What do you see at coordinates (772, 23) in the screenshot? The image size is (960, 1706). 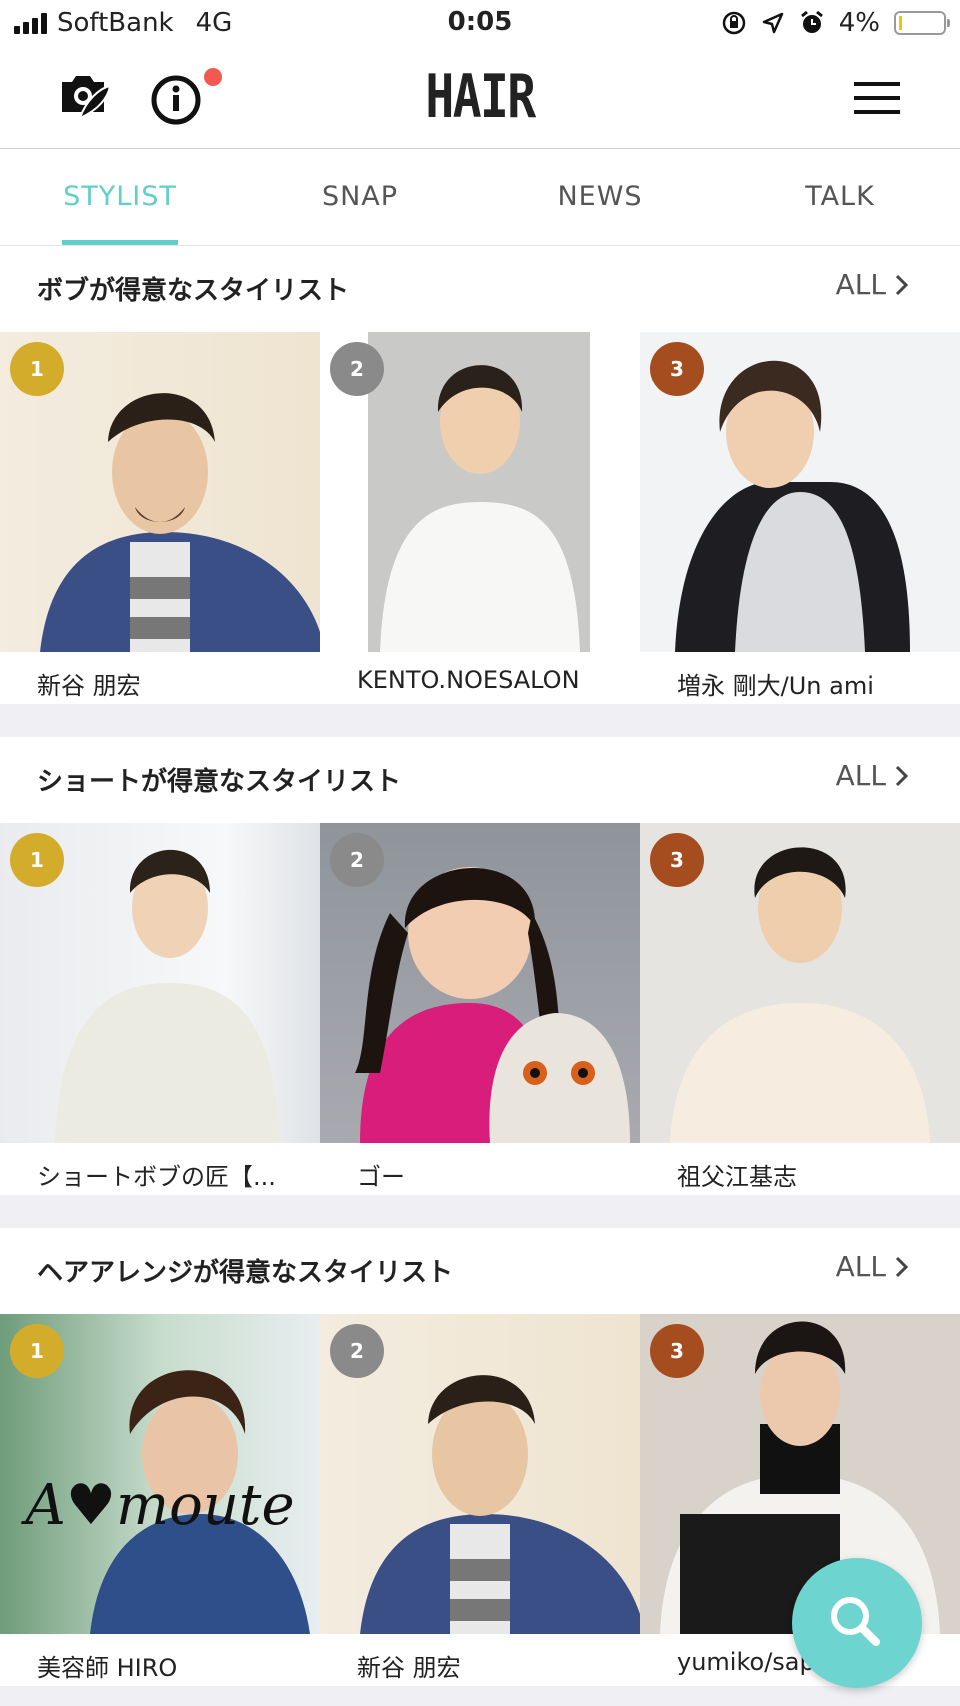 I see `location-arrow-icon` at bounding box center [772, 23].